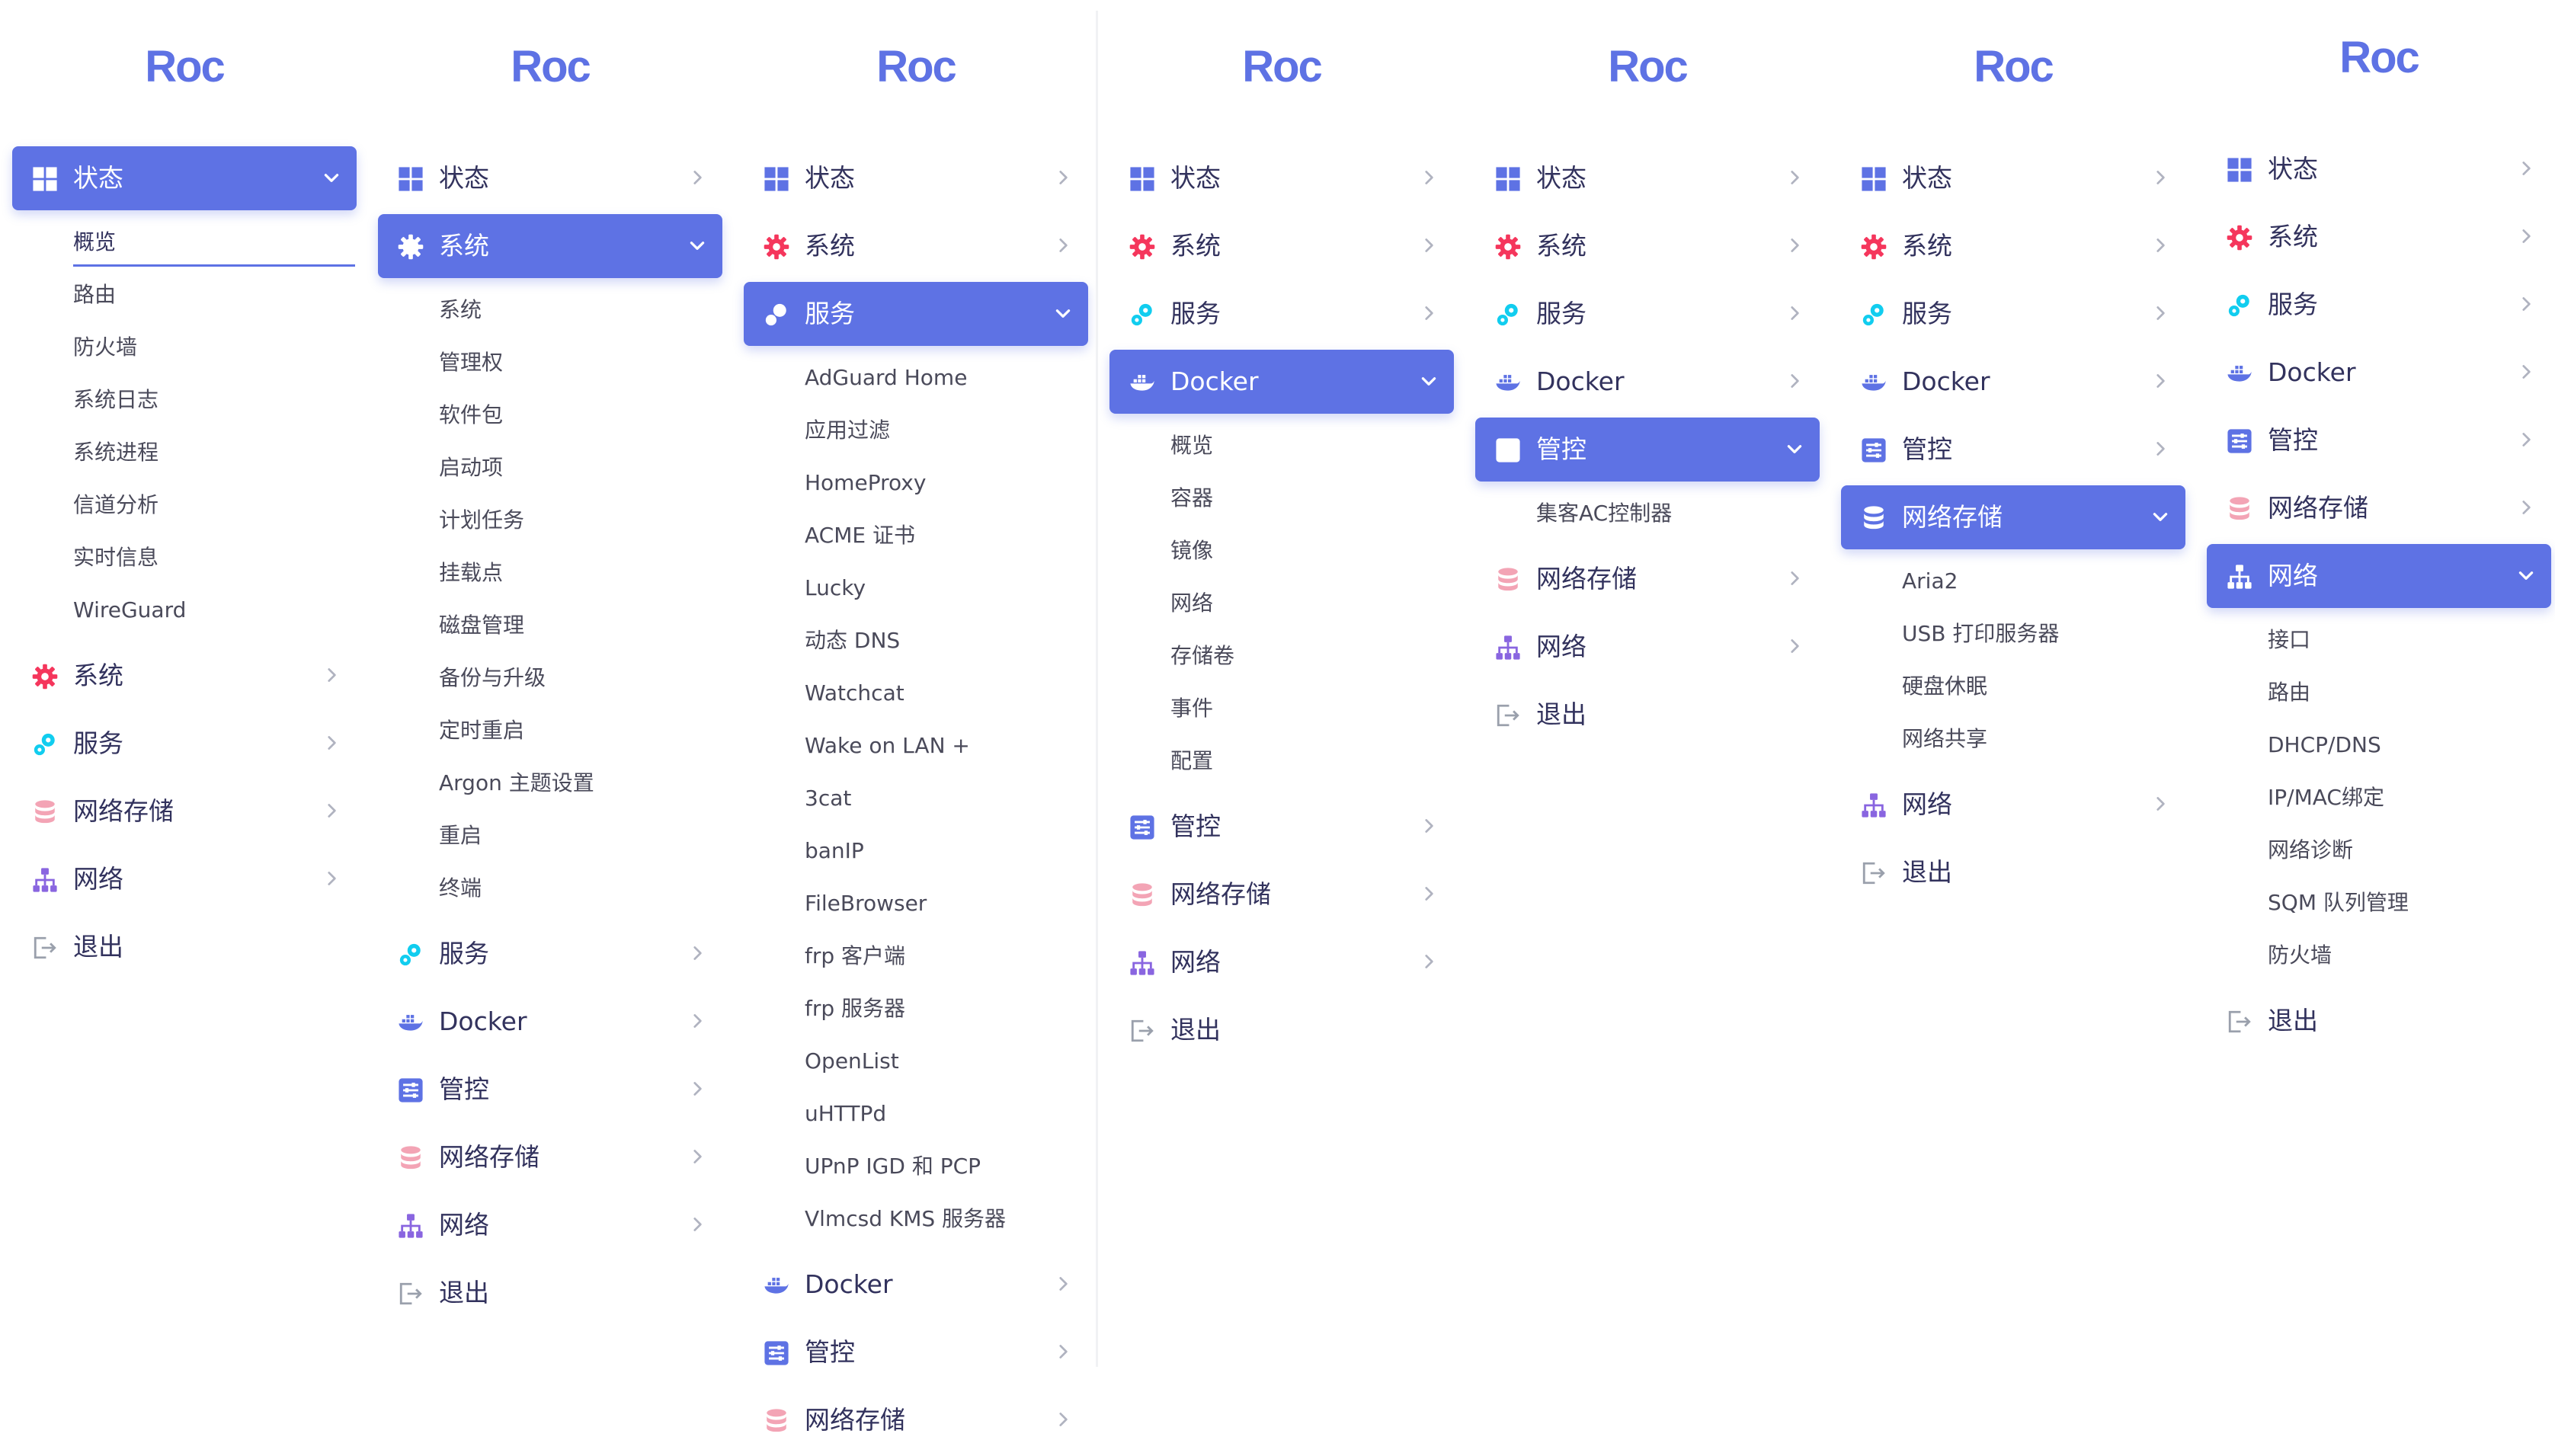 This screenshot has height=1456, width=2555. What do you see at coordinates (184, 611) in the screenshot?
I see `submenu-item: WireGuard` at bounding box center [184, 611].